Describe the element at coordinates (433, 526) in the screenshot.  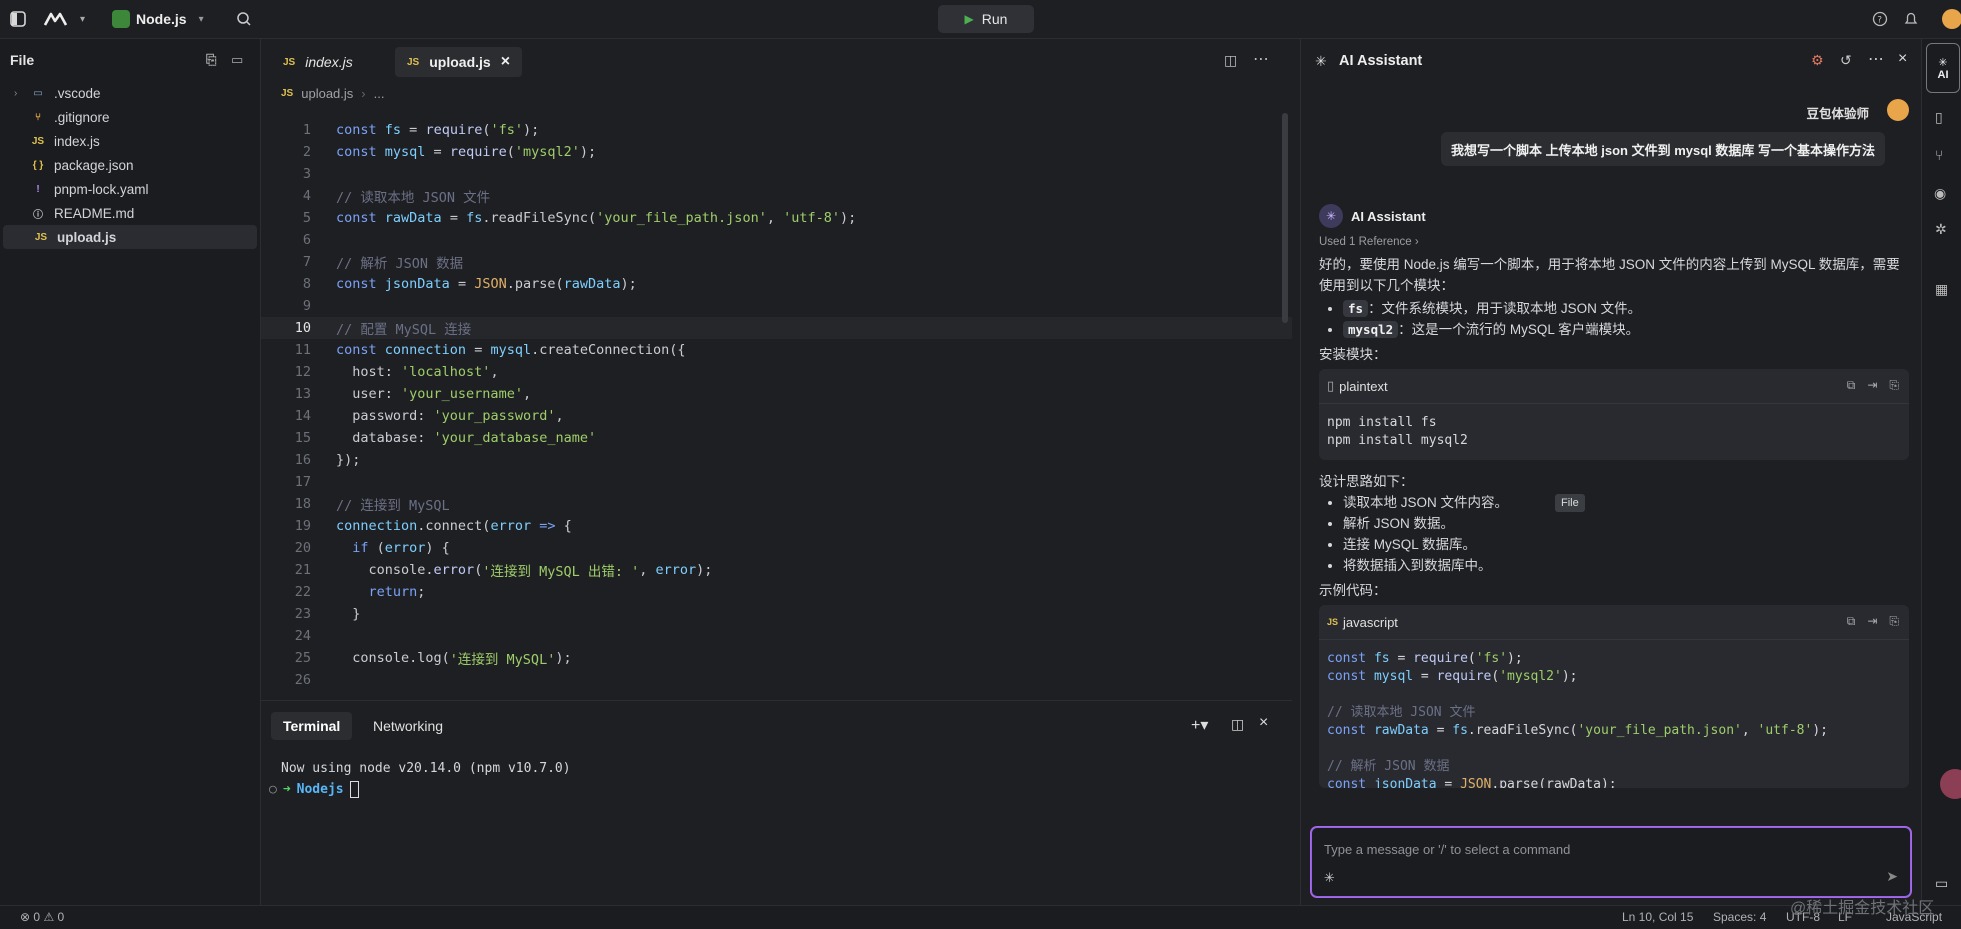
I see `code-line: 19 connection .connect(error => {` at that location.